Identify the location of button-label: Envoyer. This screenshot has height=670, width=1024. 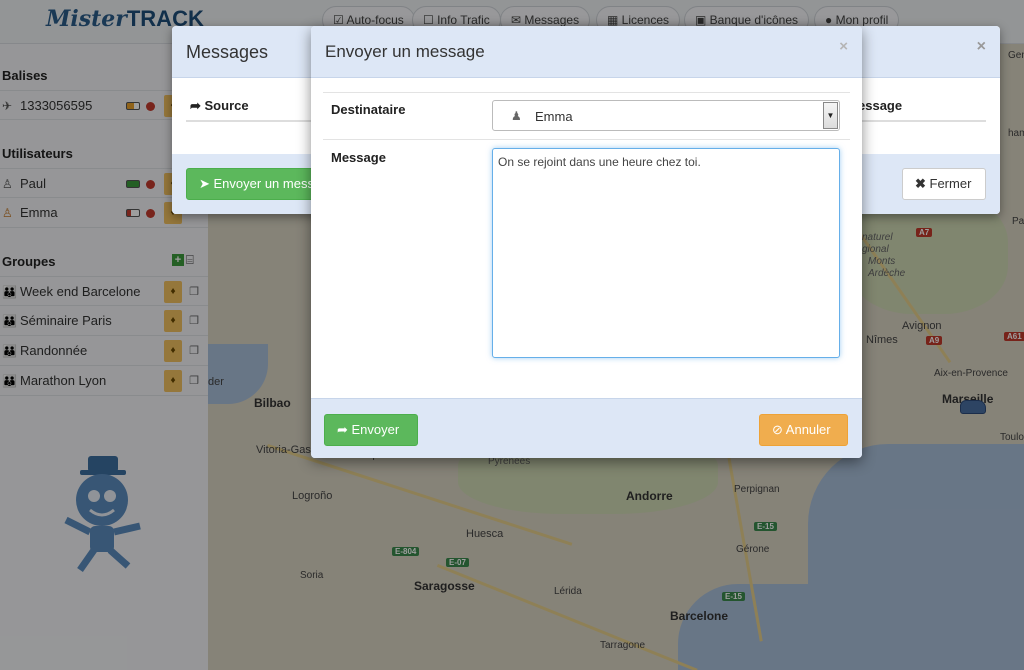
(375, 429).